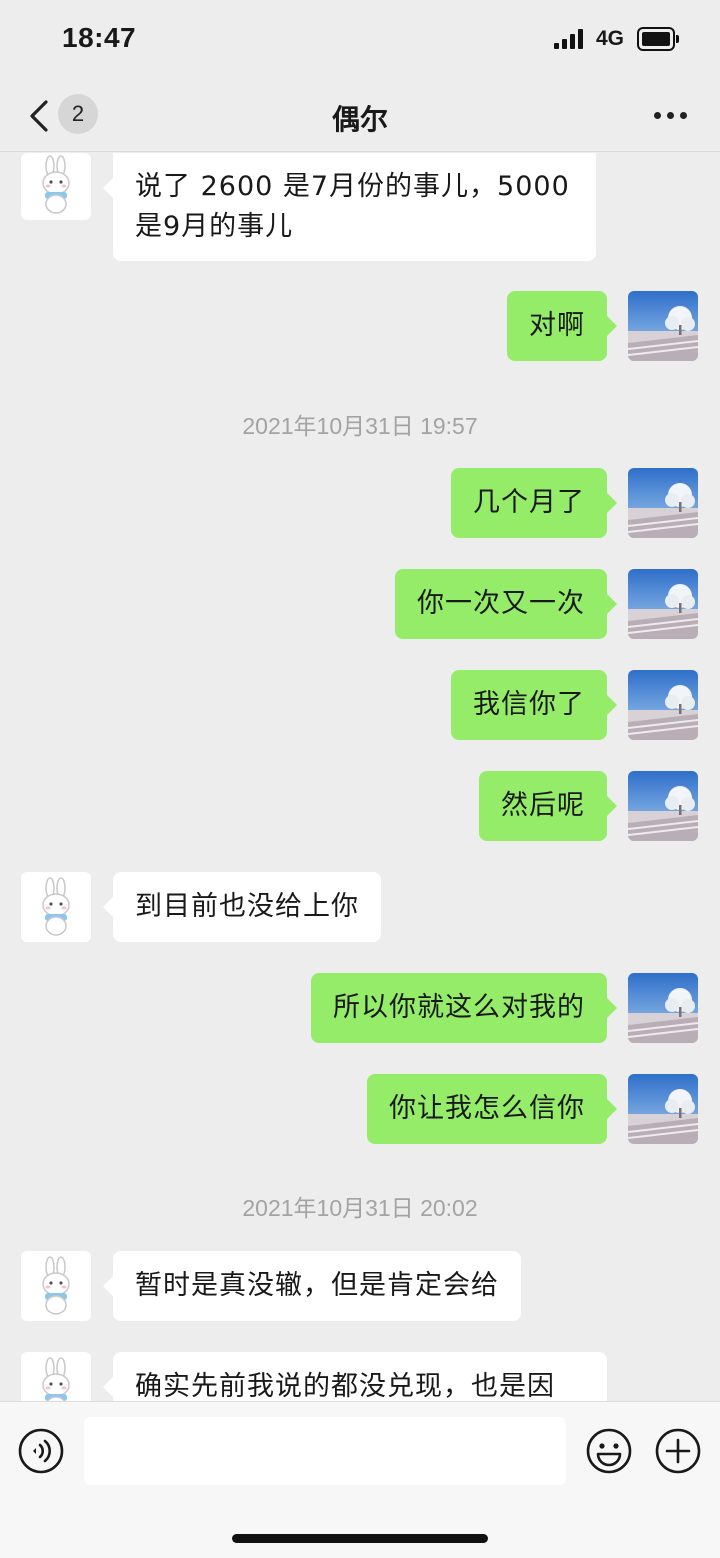 The image size is (720, 1558). What do you see at coordinates (242, 907) in the screenshot?
I see `incoming-message: 到目前也没给上你` at bounding box center [242, 907].